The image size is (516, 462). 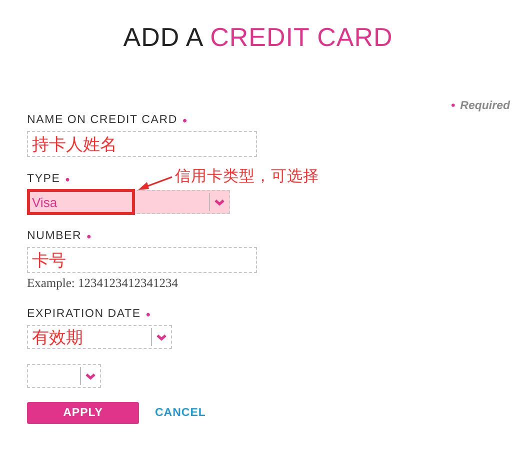 I want to click on month-dropdown: 有效期, so click(x=99, y=337).